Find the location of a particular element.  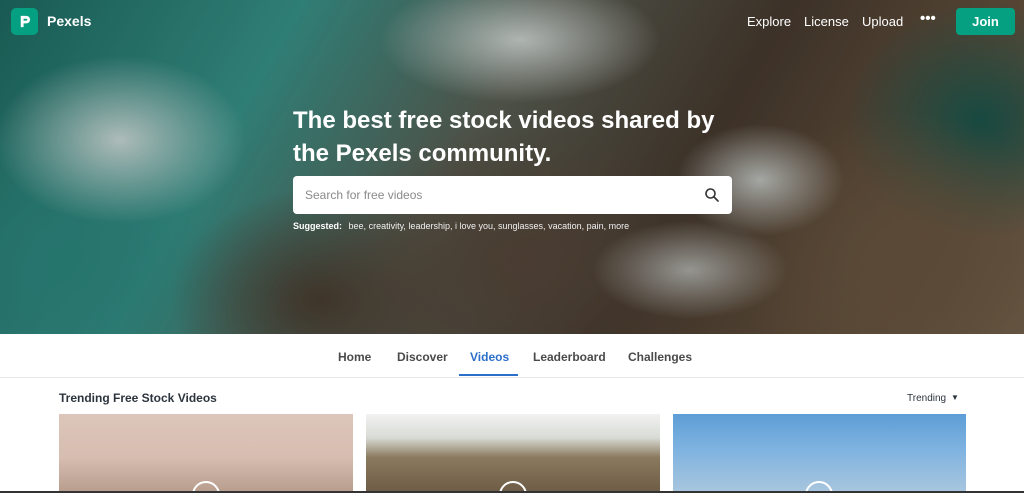

suggested-item-creativity: creativity, is located at coordinates (387, 226).